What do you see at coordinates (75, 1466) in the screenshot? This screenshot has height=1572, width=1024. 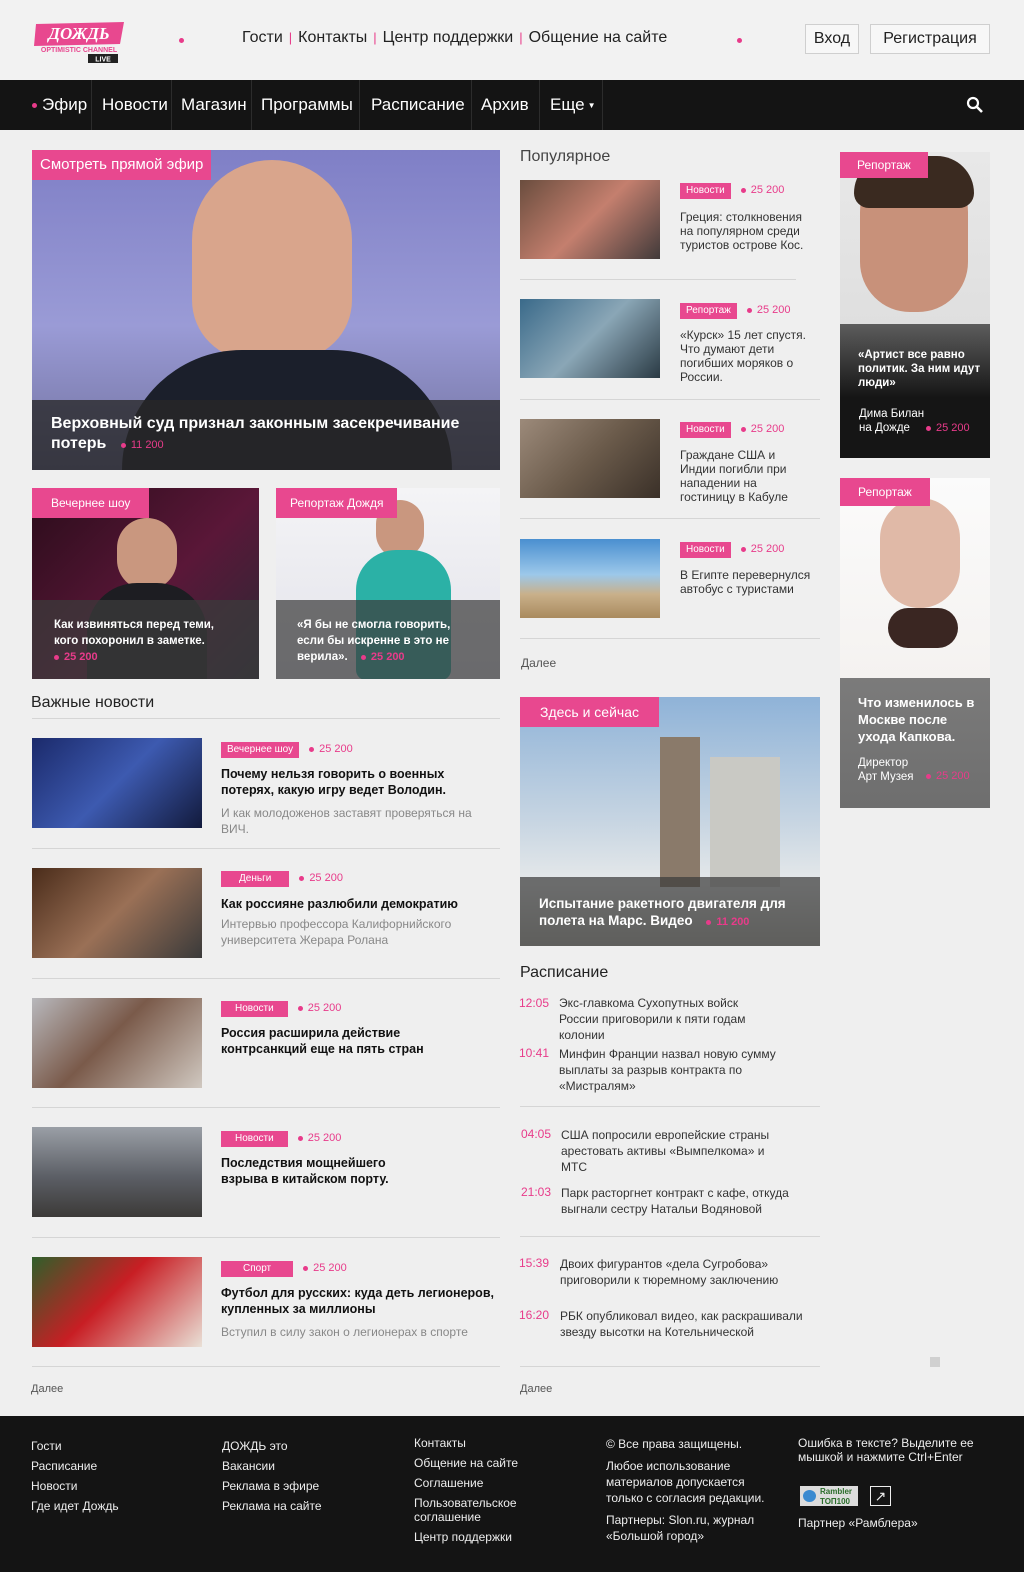 I see `footer-link: Расписание` at bounding box center [75, 1466].